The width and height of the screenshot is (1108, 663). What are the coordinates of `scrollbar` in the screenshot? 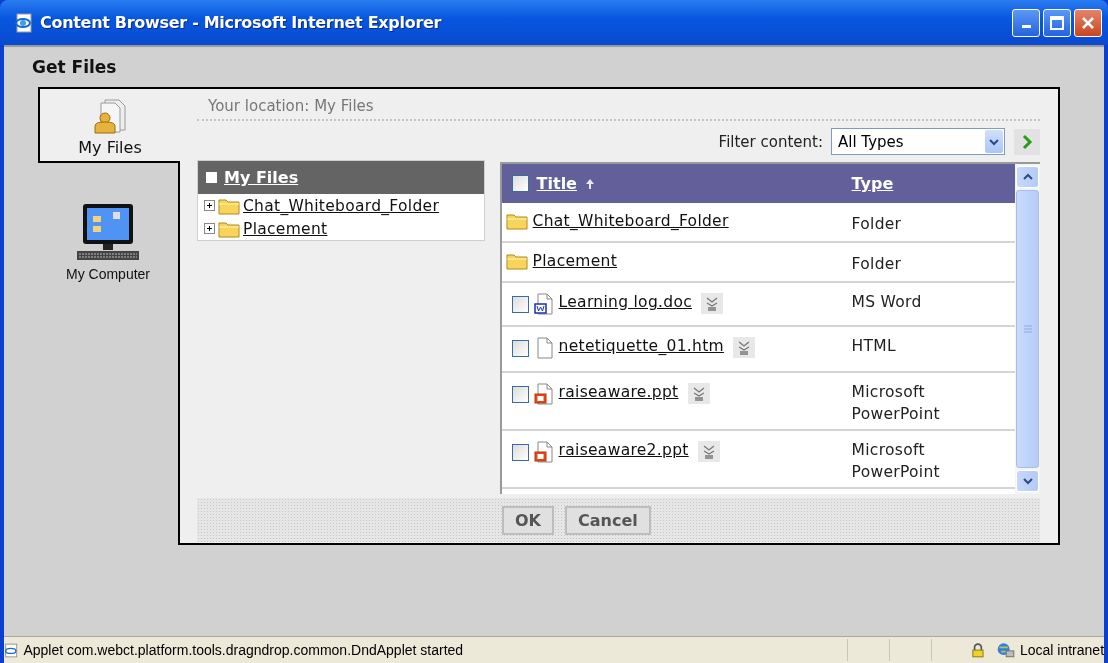 It's located at (1027, 329).